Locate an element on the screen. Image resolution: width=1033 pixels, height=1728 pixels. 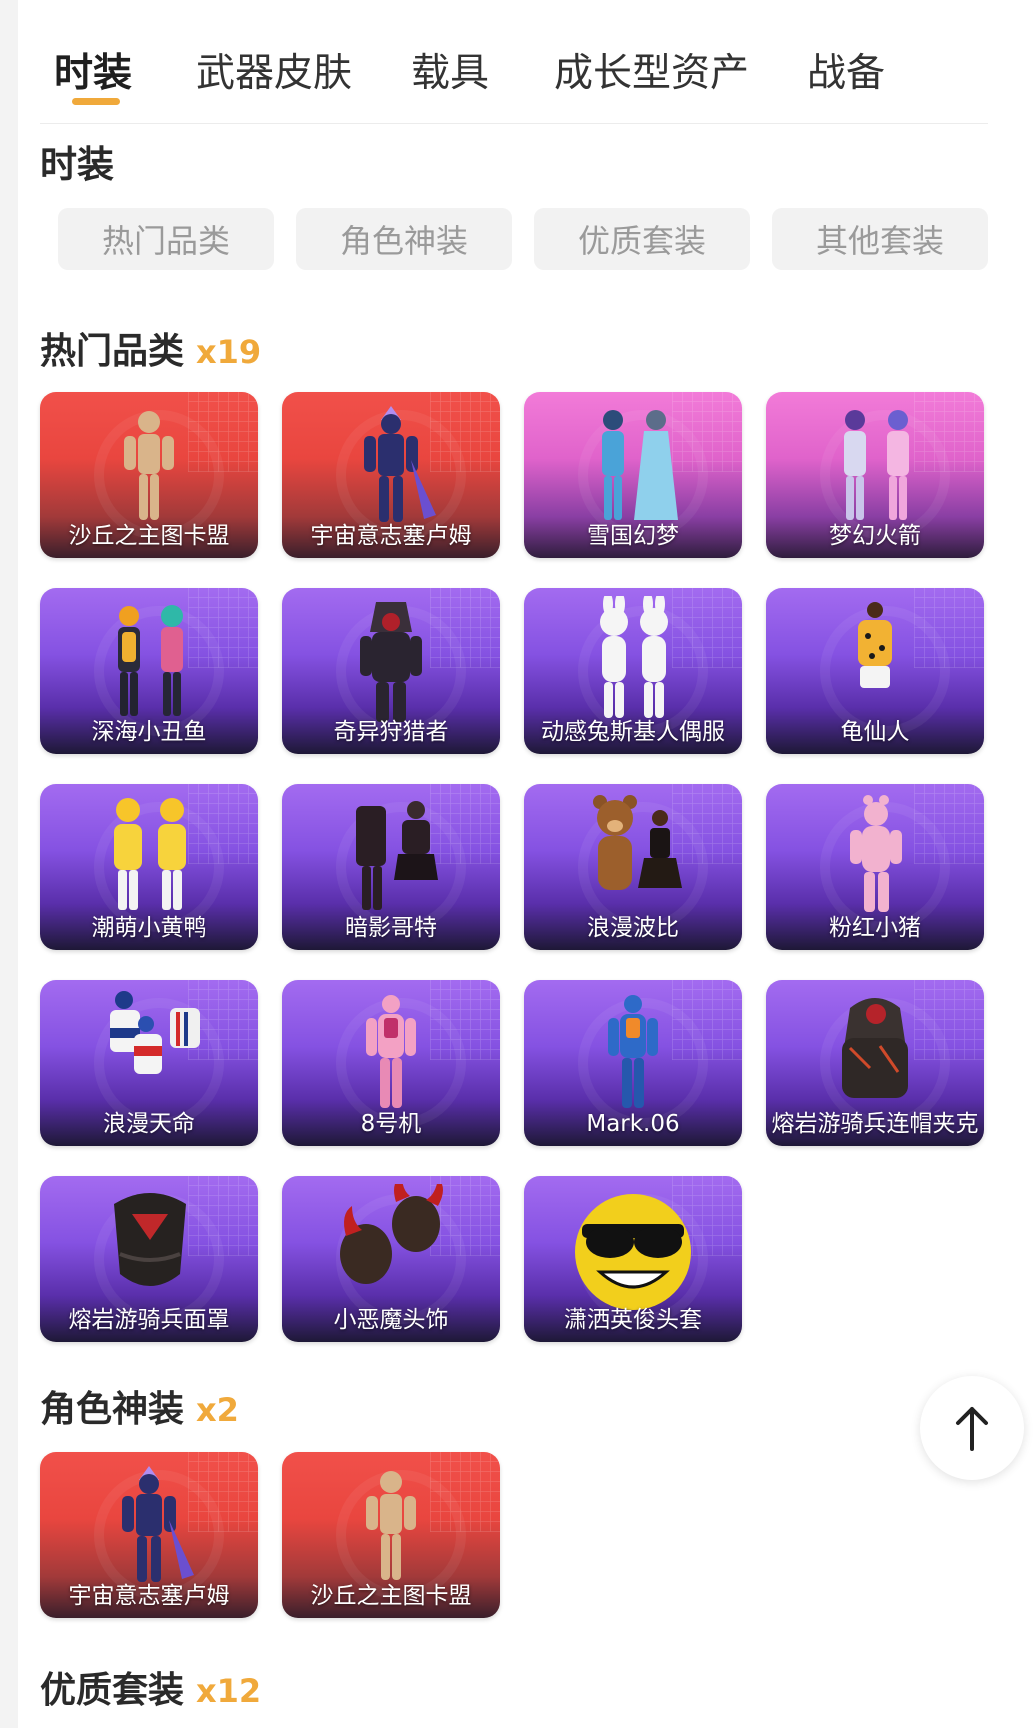
tab-vehicles: 载具 is located at coordinates (450, 70).